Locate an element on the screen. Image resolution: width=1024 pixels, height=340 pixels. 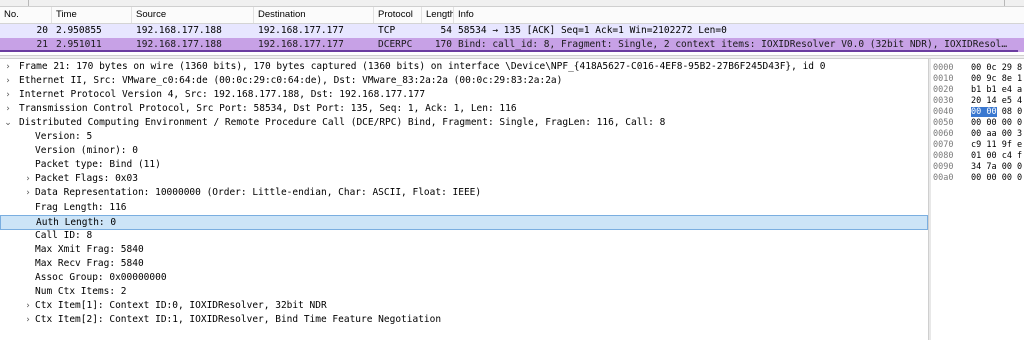
hex-offset: 0090 is located at coordinates (943, 167).